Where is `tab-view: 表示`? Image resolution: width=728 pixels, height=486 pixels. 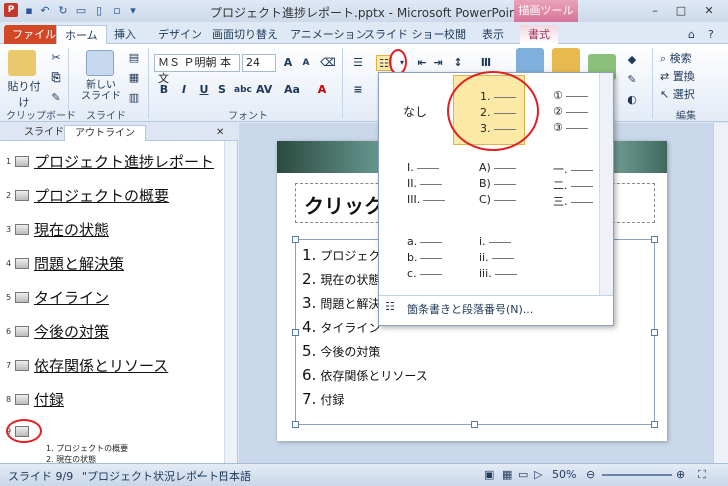 tab-view: 表示 is located at coordinates (493, 34).